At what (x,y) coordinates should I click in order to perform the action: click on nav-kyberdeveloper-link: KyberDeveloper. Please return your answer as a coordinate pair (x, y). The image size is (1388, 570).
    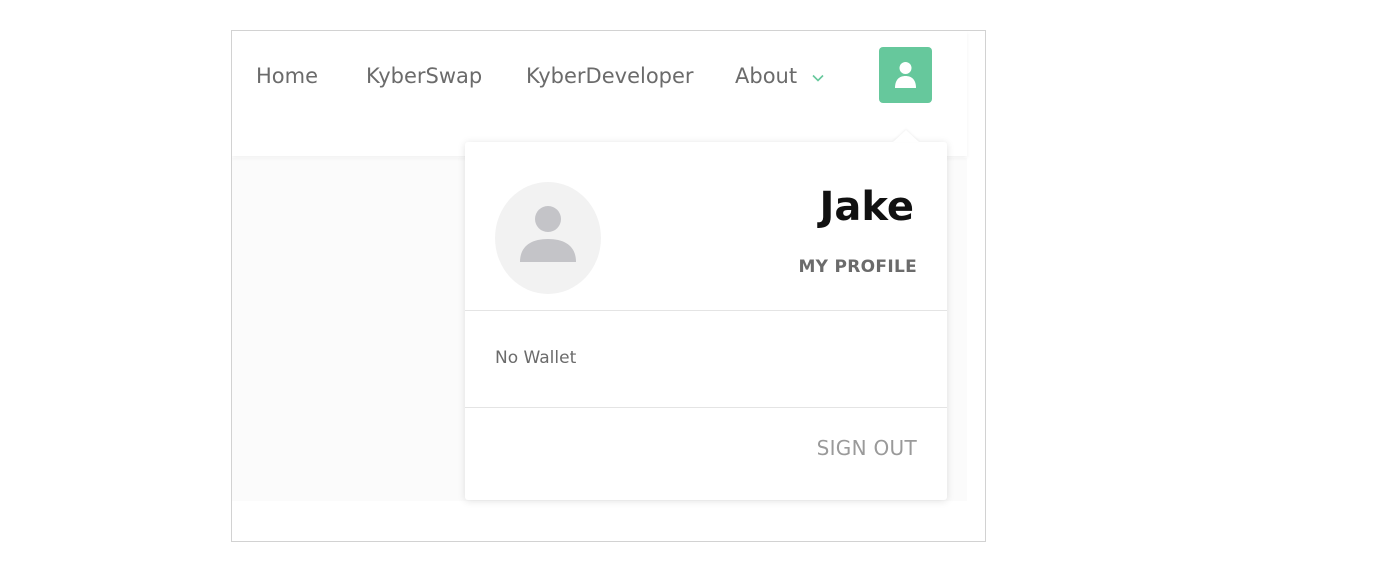
    Looking at the image, I should click on (610, 76).